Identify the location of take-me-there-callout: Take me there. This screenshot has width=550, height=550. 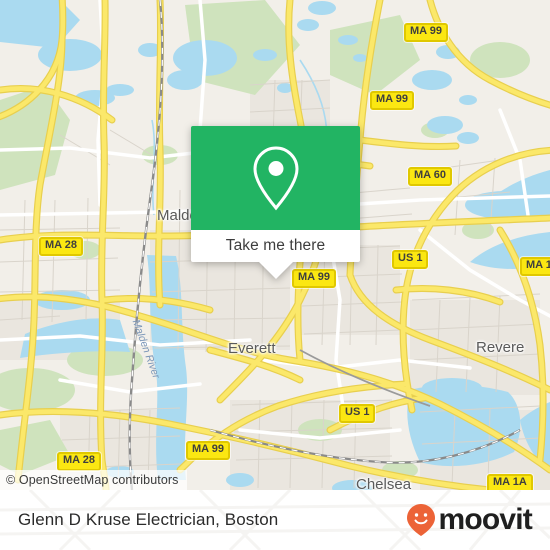
(275, 202).